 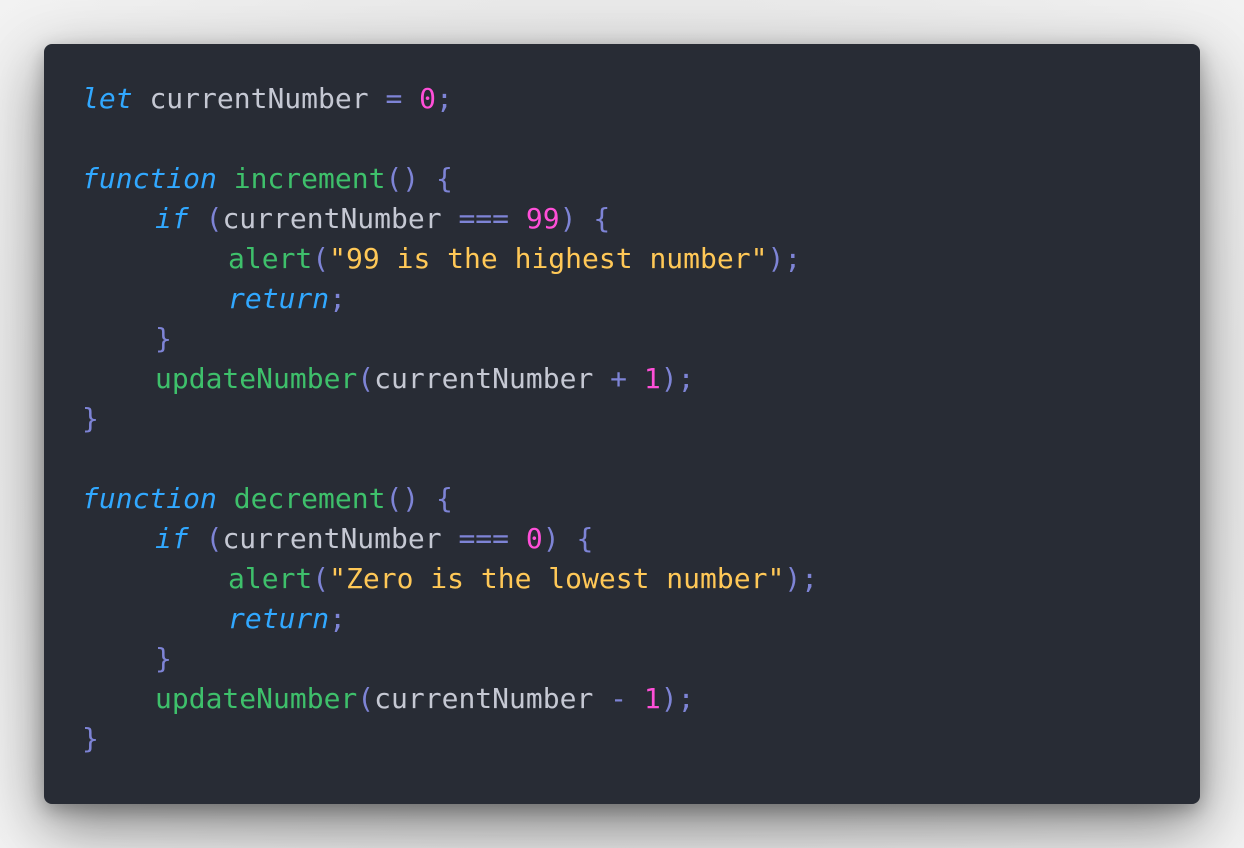 What do you see at coordinates (557, 578) in the screenshot?
I see `string-token: "Zero is the lowest number"` at bounding box center [557, 578].